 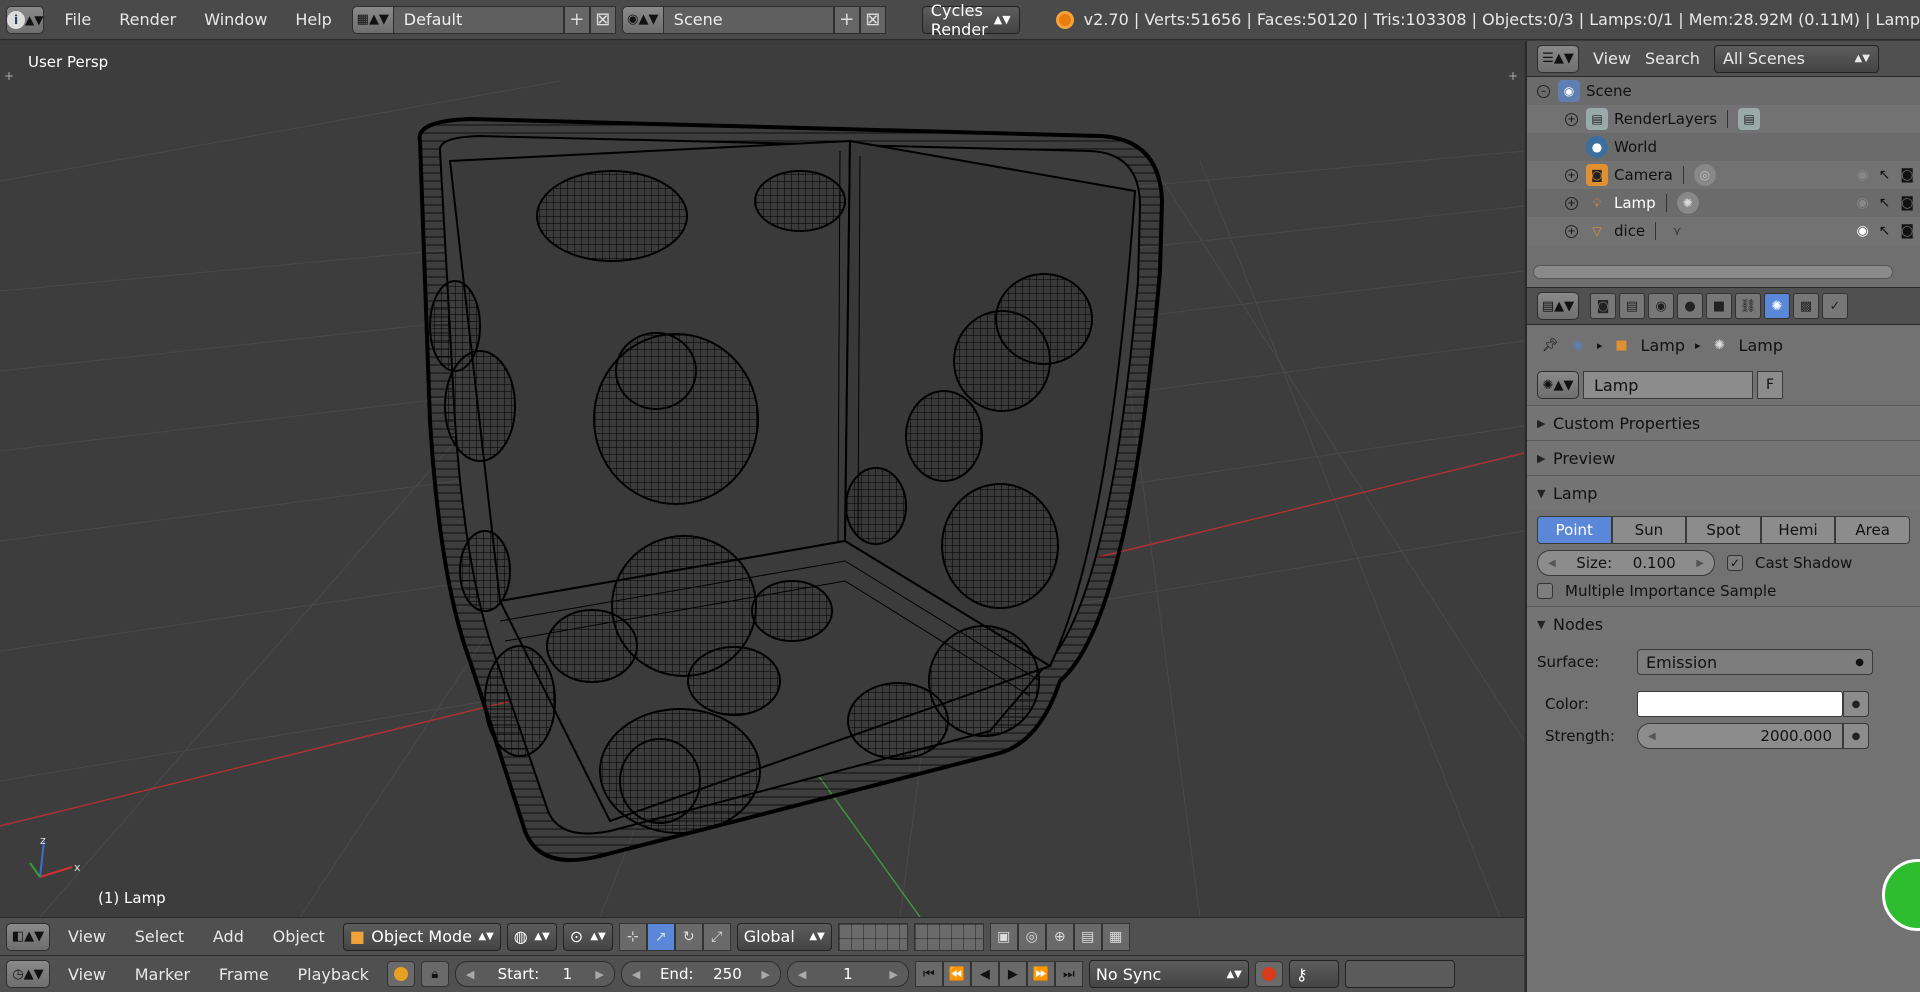 What do you see at coordinates (299, 936) in the screenshot?
I see `menu-object: Object` at bounding box center [299, 936].